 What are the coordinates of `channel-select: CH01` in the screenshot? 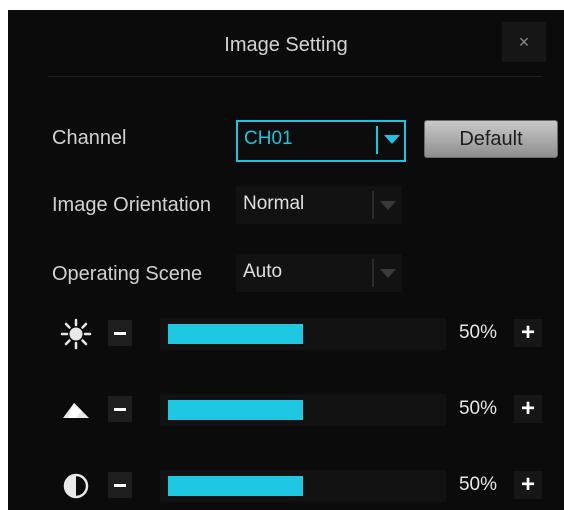 It's located at (321, 141).